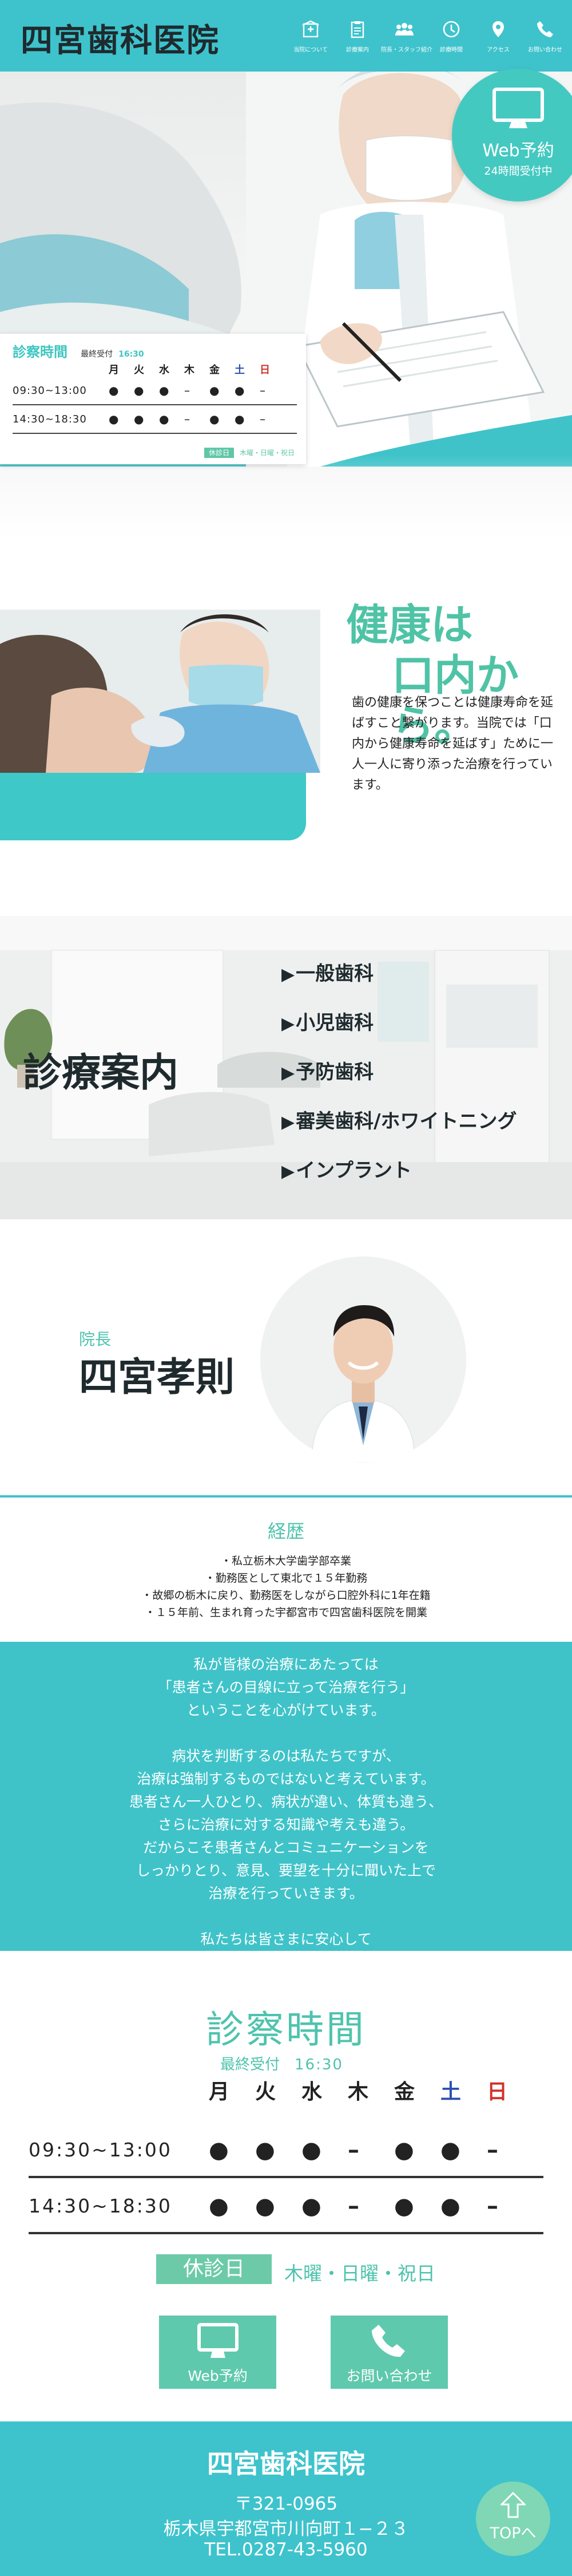  What do you see at coordinates (286, 2030) in the screenshot?
I see `hours-heading: 診察時間` at bounding box center [286, 2030].